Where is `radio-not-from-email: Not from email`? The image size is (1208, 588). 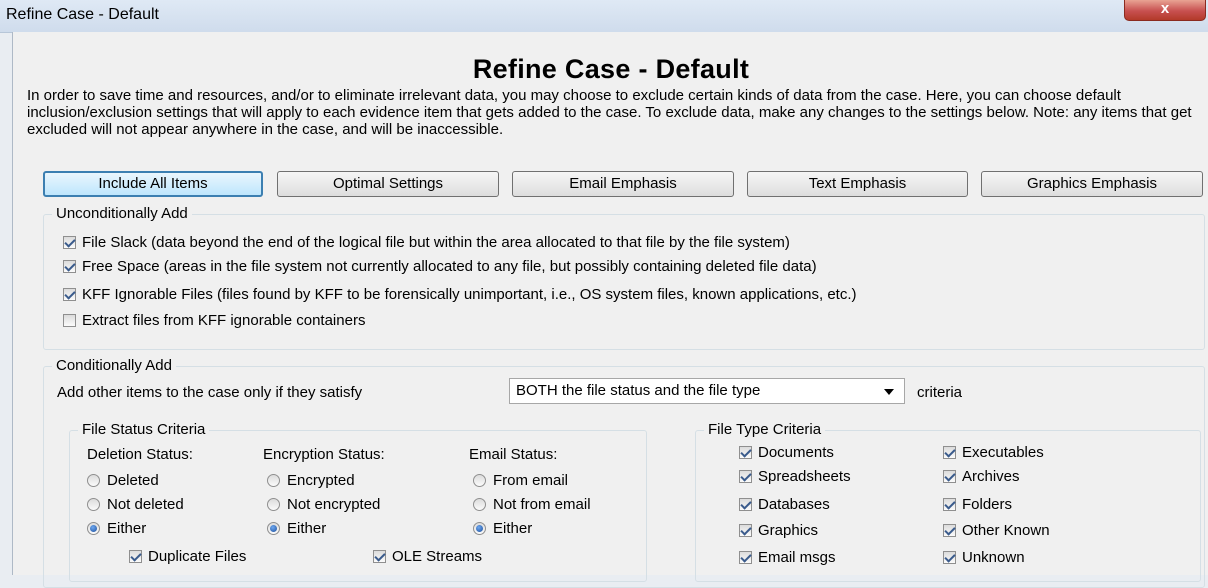
radio-not-from-email: Not from email is located at coordinates (532, 505).